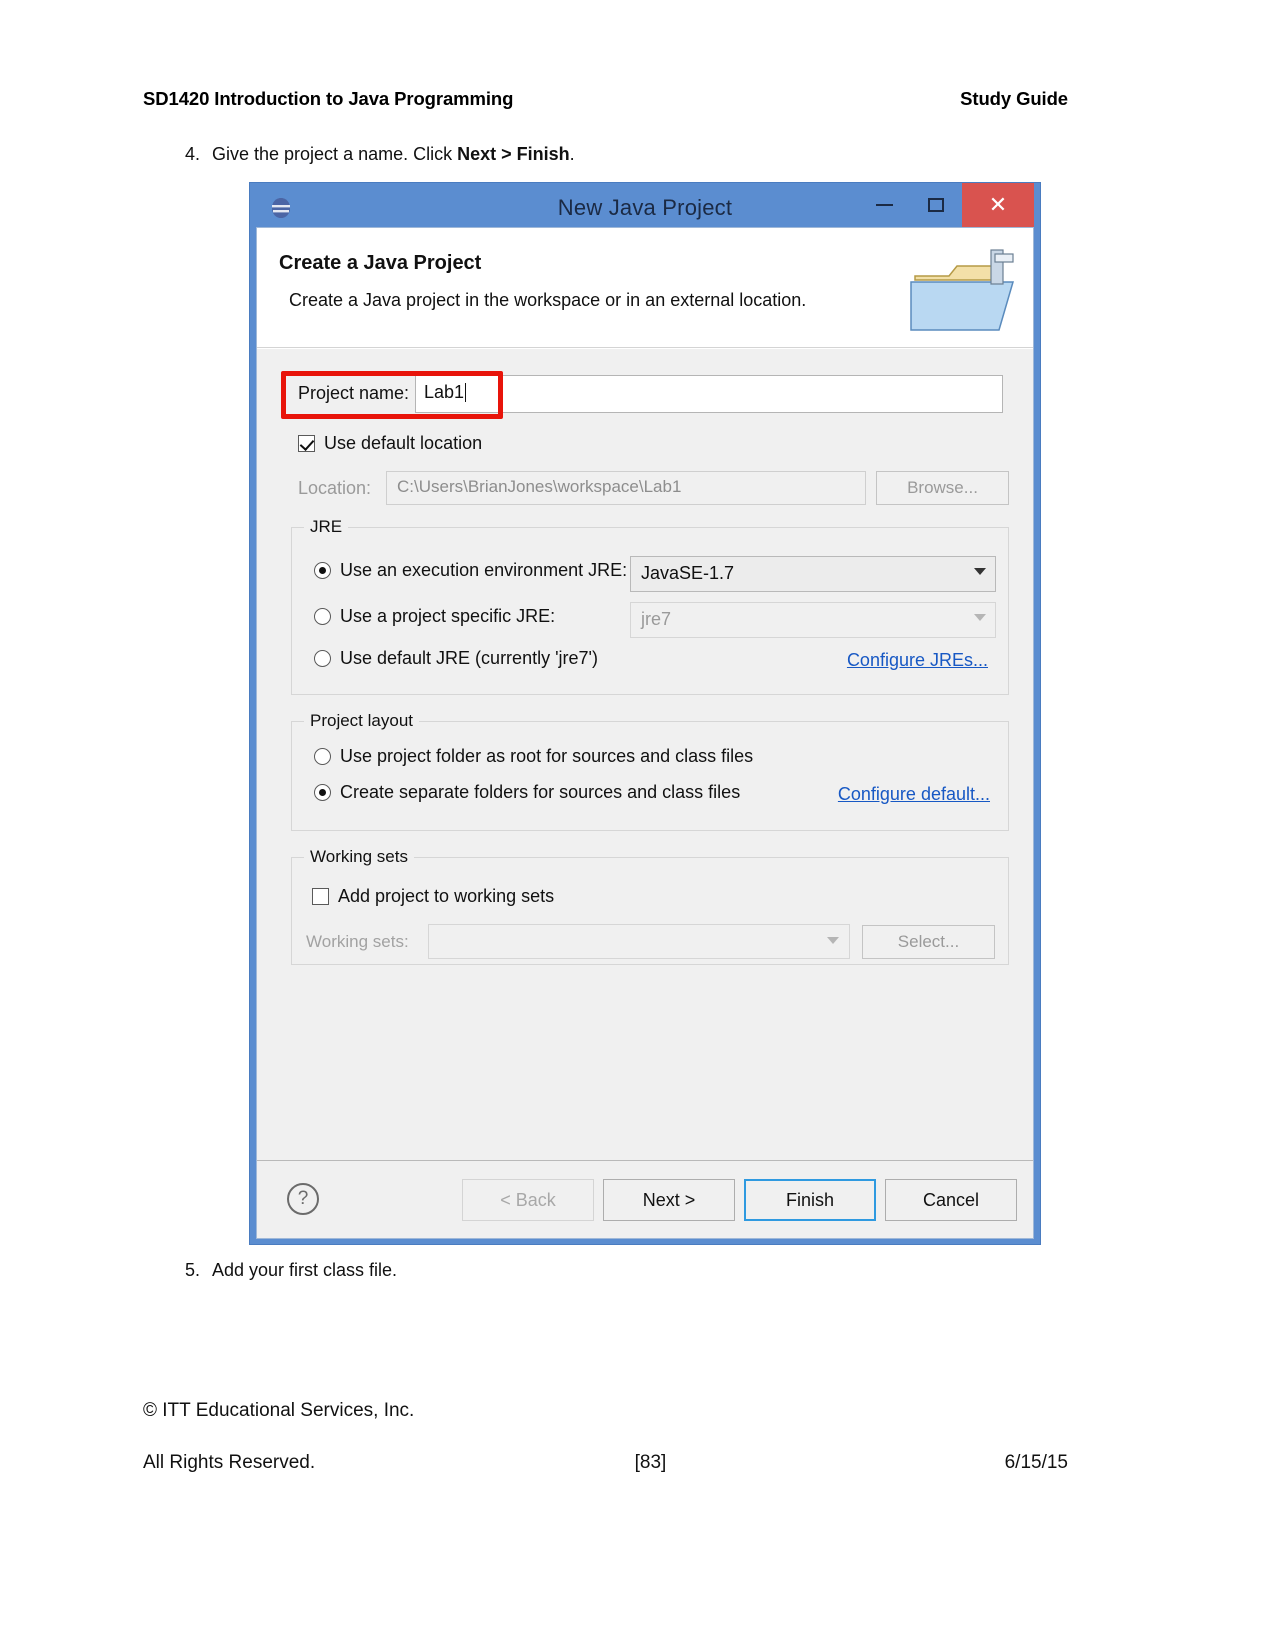 This screenshot has height=1651, width=1275. What do you see at coordinates (936, 205) in the screenshot?
I see `maximize-button` at bounding box center [936, 205].